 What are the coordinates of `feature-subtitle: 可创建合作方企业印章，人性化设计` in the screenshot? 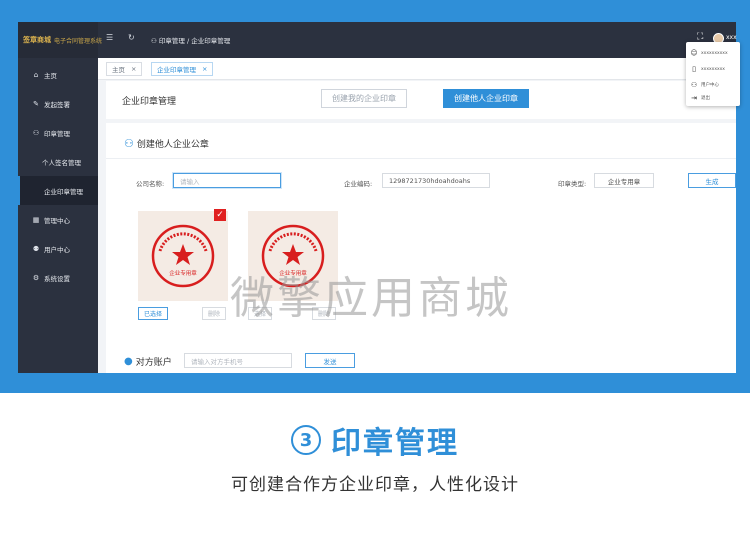 It's located at (375, 485).